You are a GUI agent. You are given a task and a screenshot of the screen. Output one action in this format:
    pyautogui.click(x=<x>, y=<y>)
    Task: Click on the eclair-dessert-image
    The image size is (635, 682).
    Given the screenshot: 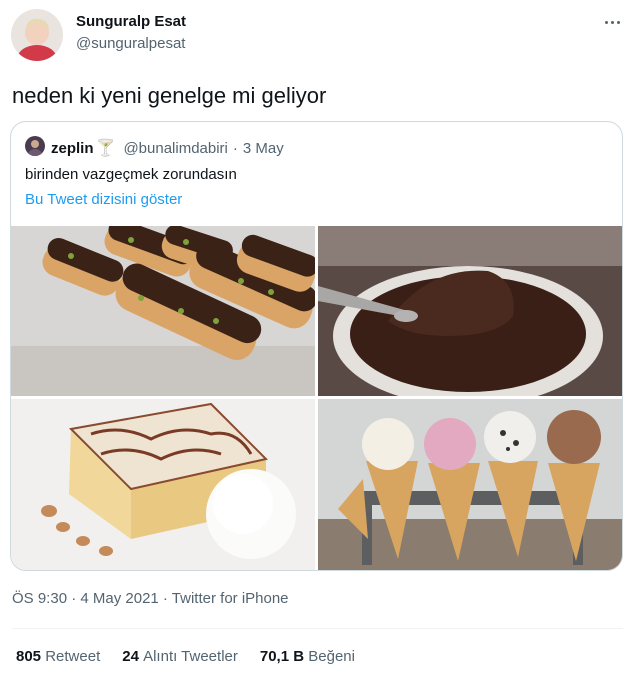 What is the action you would take?
    pyautogui.click(x=163, y=311)
    